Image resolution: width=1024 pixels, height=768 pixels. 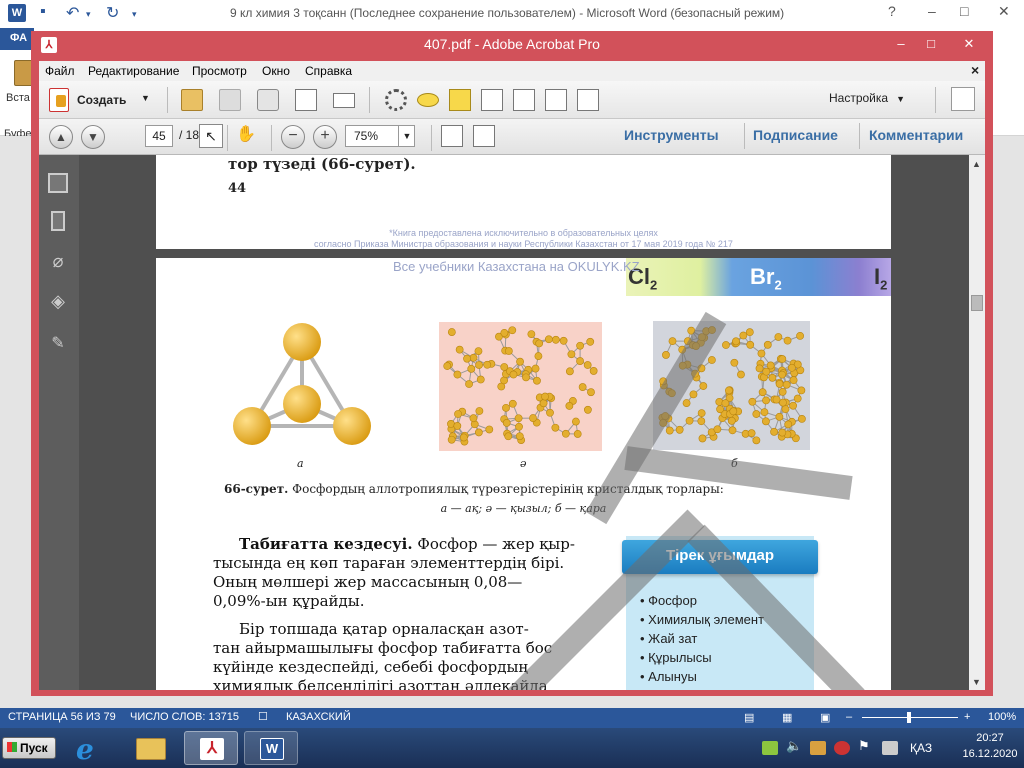 I want to click on zoom-out-button: –, so click(x=849, y=717).